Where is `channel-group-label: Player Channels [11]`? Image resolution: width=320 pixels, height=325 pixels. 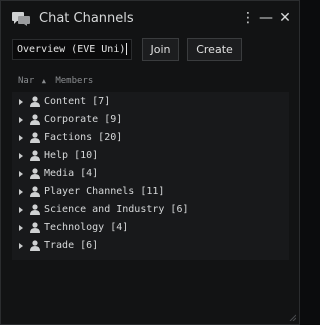
channel-group-label: Player Channels [11] is located at coordinates (104, 191).